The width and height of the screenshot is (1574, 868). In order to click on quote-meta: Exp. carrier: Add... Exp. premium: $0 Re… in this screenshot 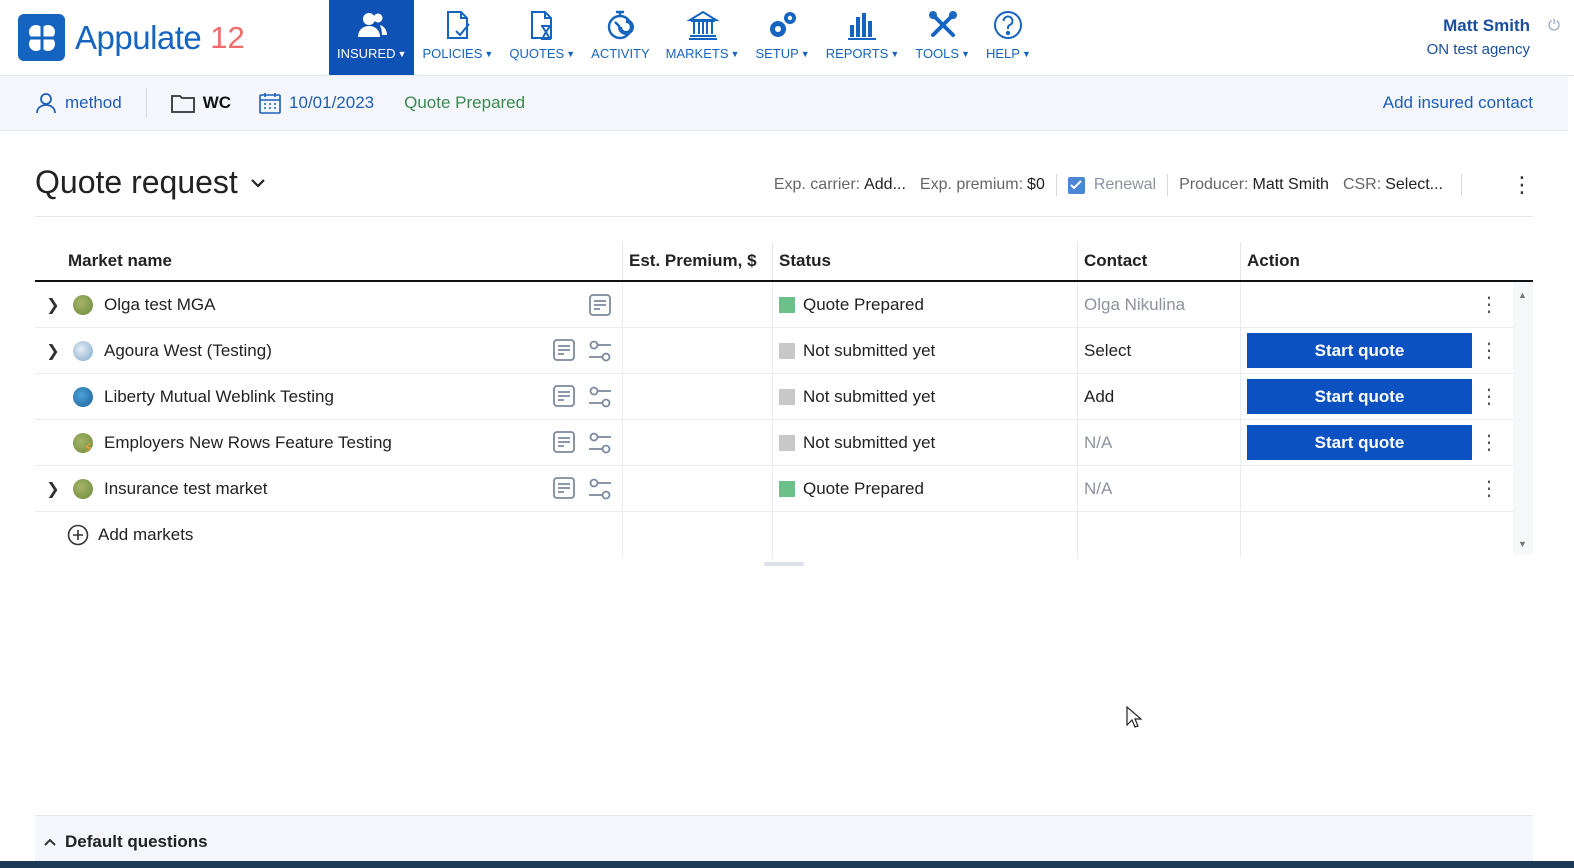, I will do `click(1153, 185)`.